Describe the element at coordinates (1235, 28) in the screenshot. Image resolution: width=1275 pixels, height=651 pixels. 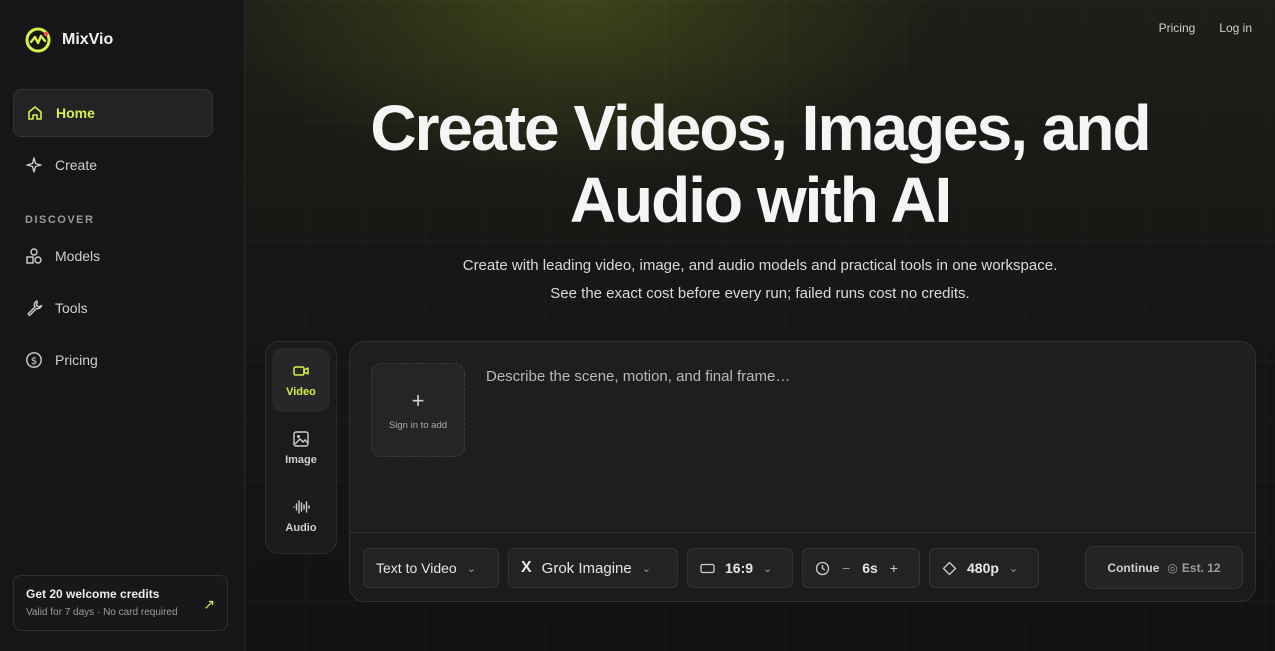
I see `login-link: Log in` at that location.